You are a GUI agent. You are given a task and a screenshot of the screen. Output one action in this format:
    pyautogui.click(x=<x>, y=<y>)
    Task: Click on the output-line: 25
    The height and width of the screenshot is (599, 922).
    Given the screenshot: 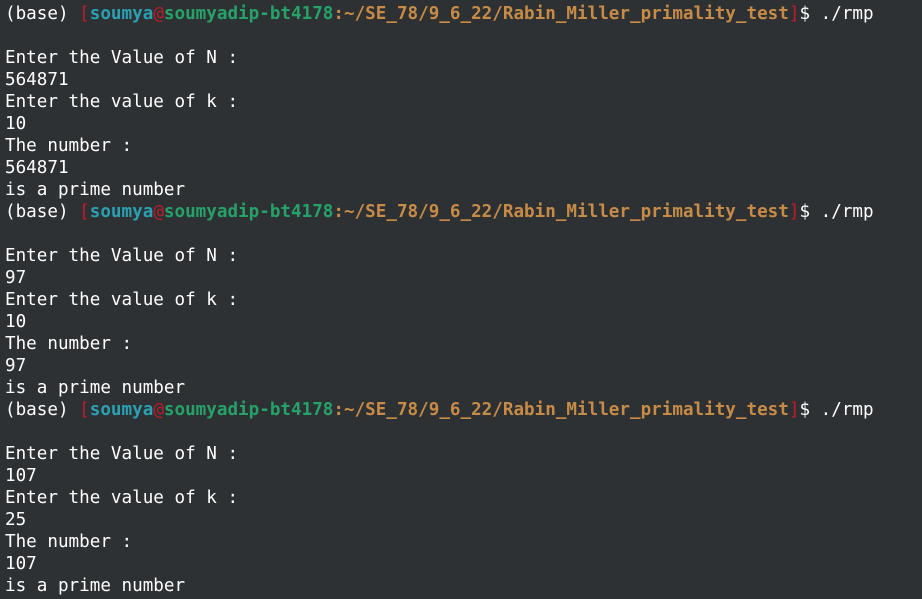 What is the action you would take?
    pyautogui.click(x=16, y=520)
    